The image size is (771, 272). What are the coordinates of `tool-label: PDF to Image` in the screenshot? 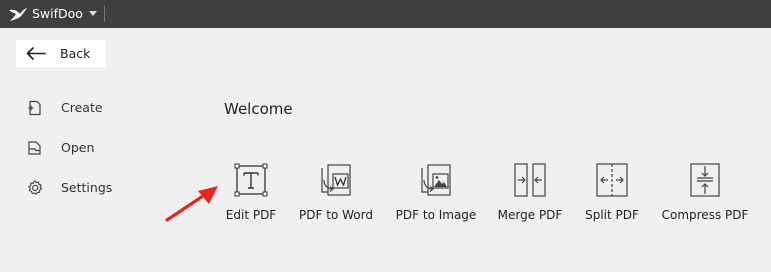 It's located at (436, 215).